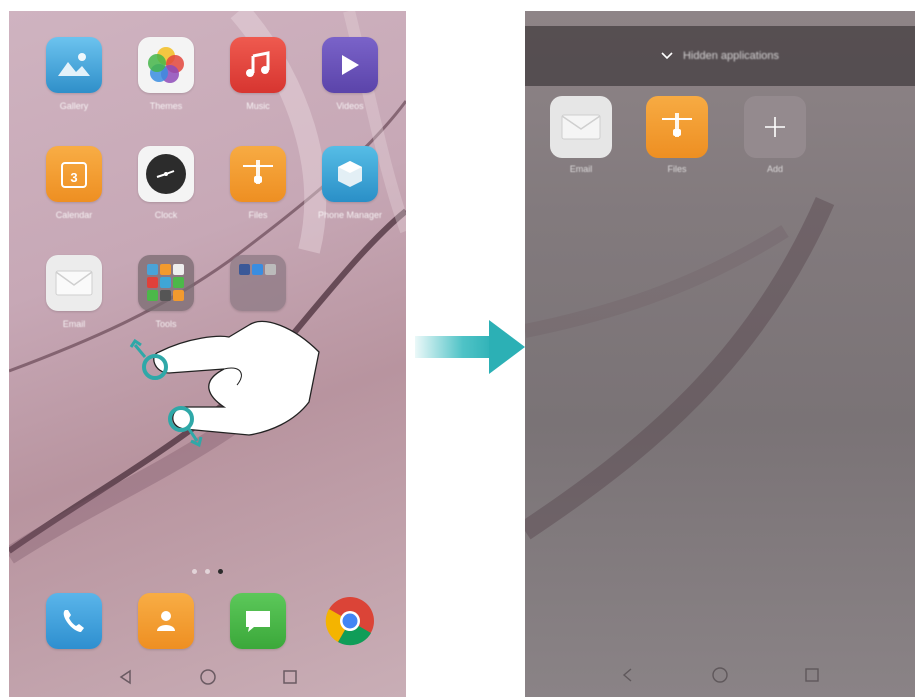  Describe the element at coordinates (350, 65) in the screenshot. I see `play-icon` at that location.